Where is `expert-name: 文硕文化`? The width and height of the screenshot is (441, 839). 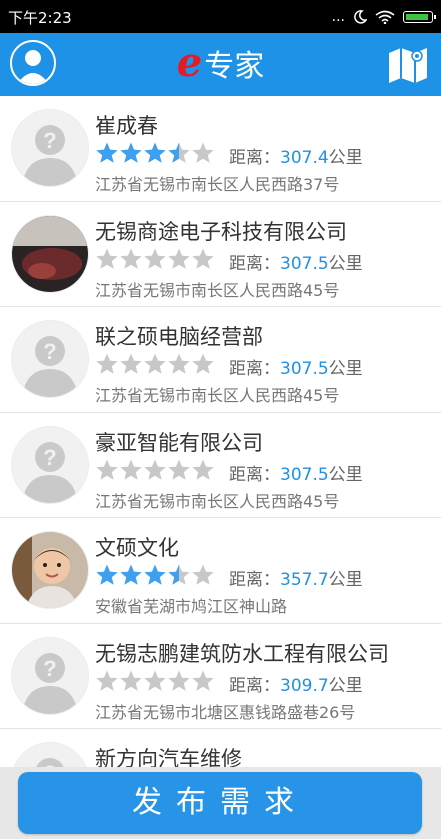 expert-name: 文硕文化 is located at coordinates (137, 548).